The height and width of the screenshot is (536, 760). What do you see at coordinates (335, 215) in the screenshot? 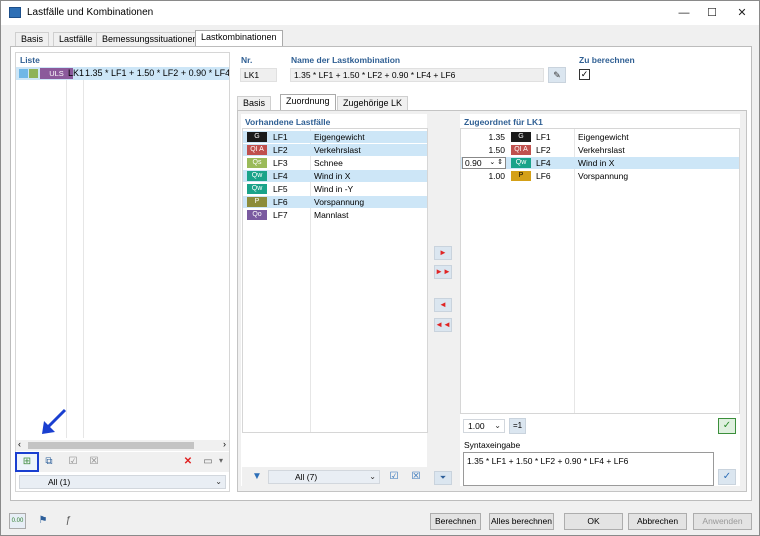
I see `available-row: Qo LF7 Mannlast` at bounding box center [335, 215].